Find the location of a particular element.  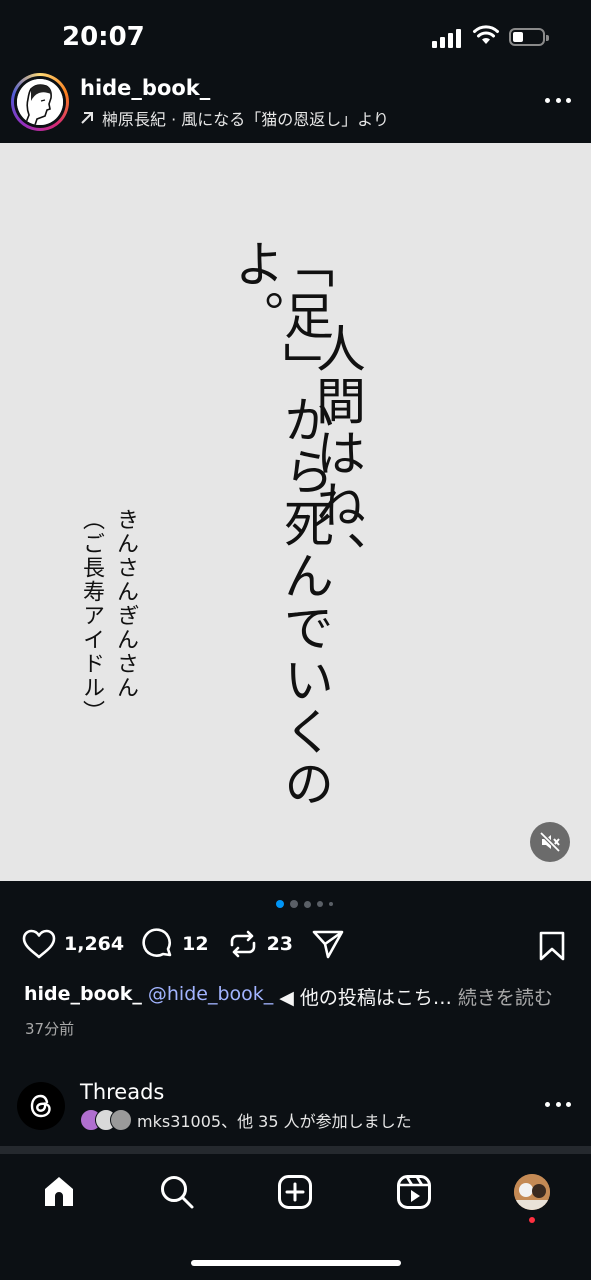

bookmark-button is located at coordinates (552, 948).